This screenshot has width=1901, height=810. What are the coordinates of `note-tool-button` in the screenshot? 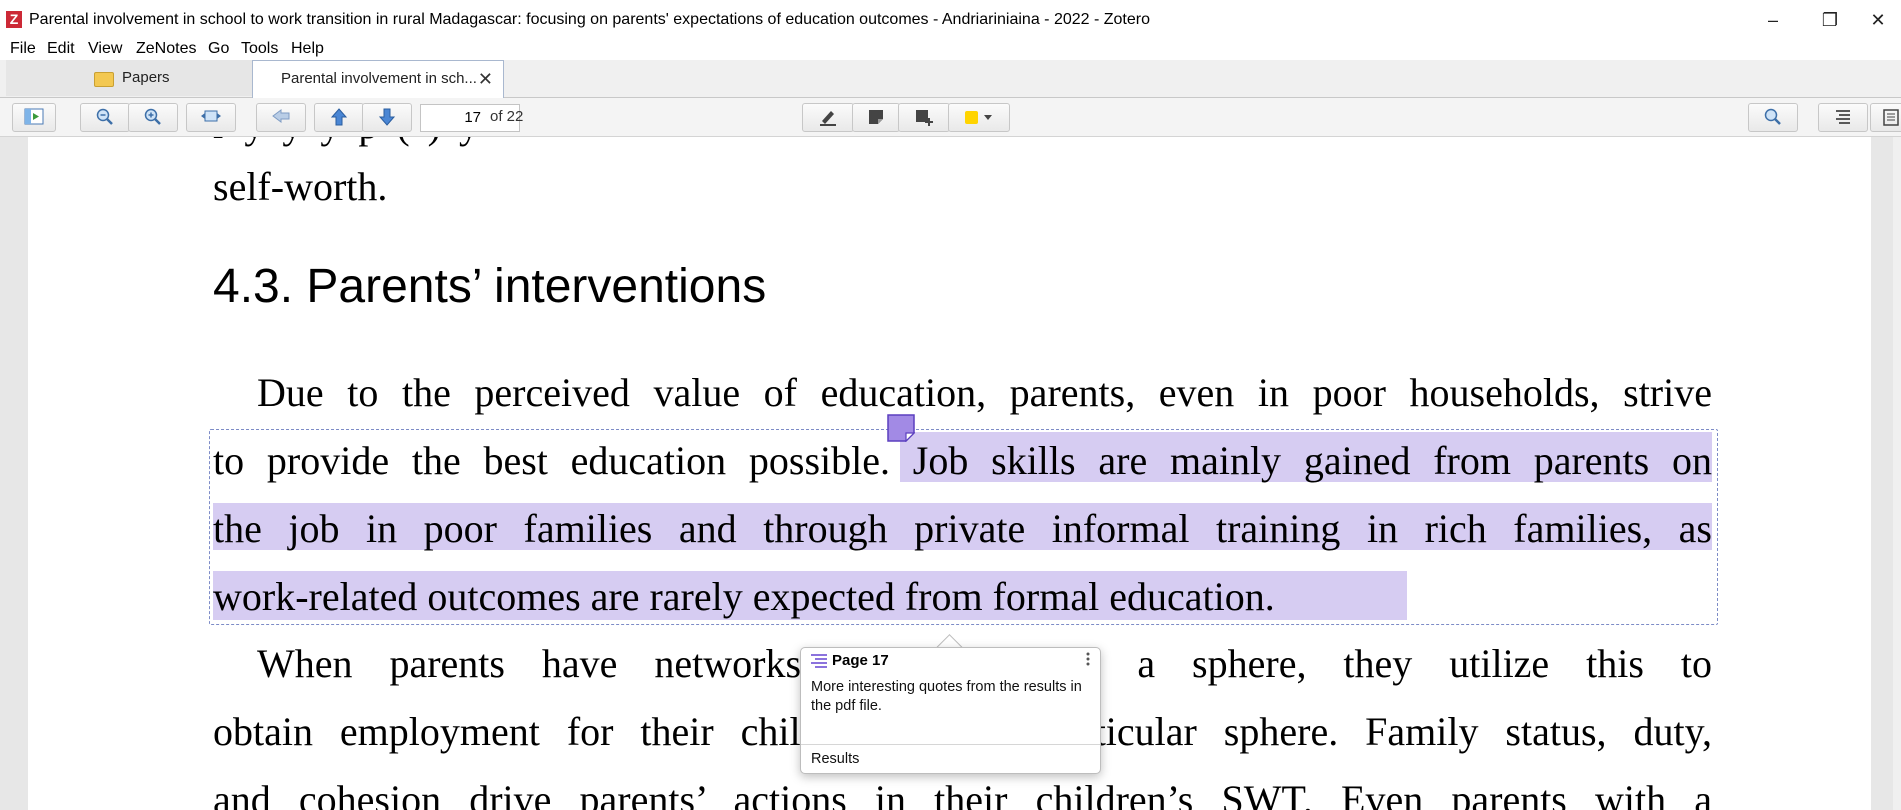 It's located at (876, 117).